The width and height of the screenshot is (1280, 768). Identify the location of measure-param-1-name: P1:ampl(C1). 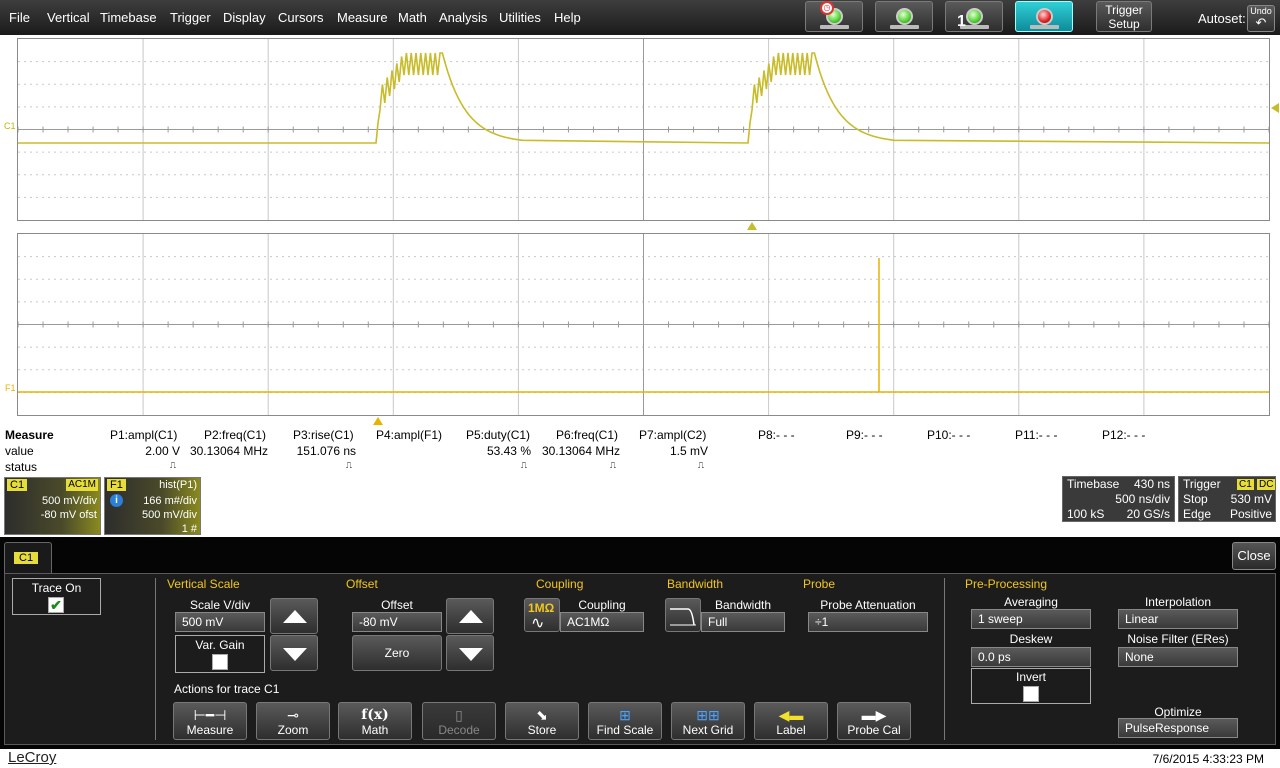
(143, 435).